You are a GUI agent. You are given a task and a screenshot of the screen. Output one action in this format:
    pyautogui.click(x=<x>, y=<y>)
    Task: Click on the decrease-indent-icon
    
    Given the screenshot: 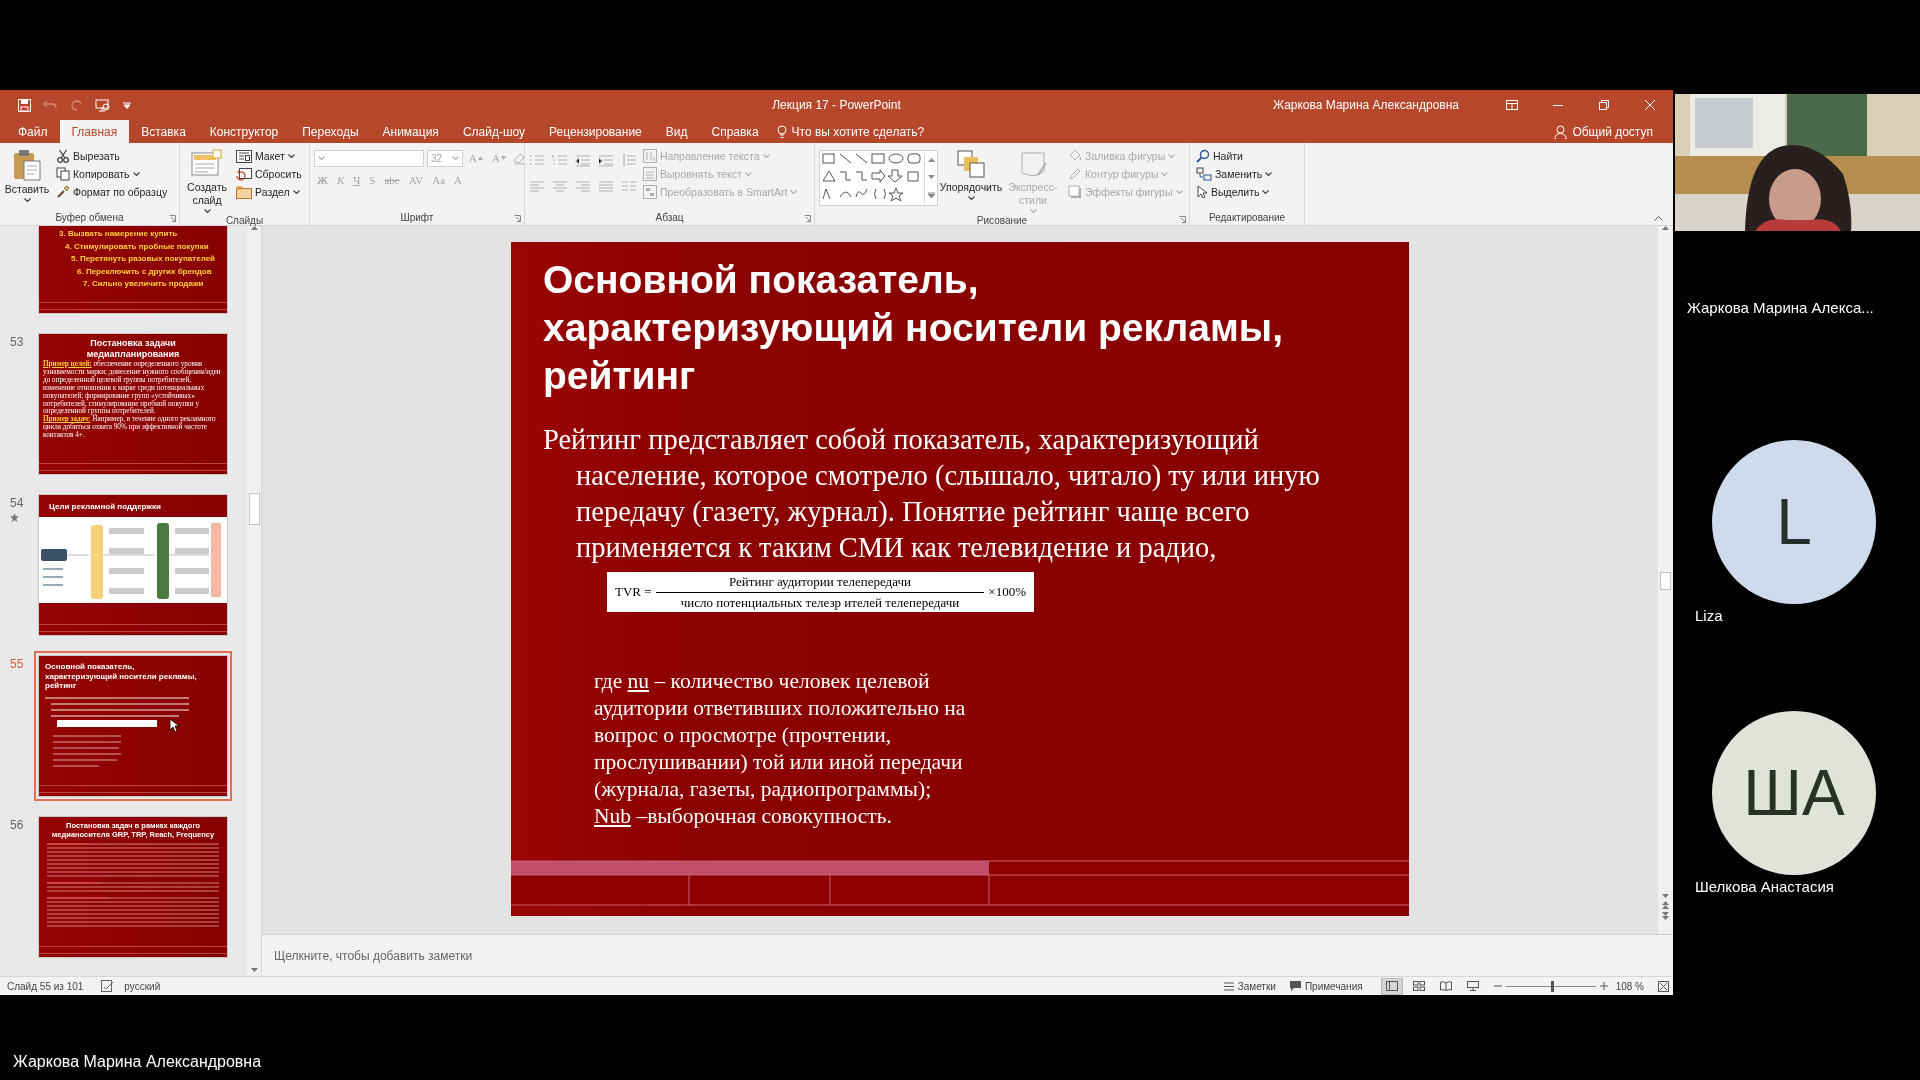 What is the action you would take?
    pyautogui.click(x=583, y=160)
    